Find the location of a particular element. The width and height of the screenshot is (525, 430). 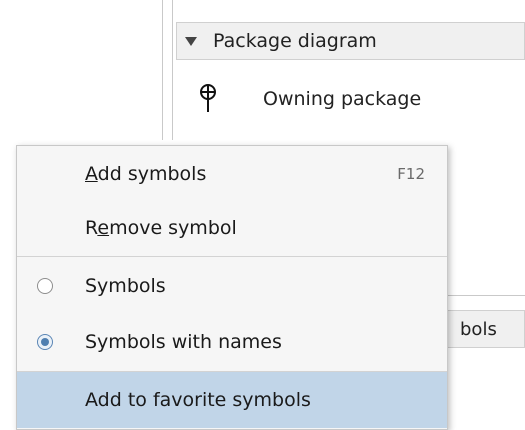

add-symbols-label: Add symbols is located at coordinates (145, 174).